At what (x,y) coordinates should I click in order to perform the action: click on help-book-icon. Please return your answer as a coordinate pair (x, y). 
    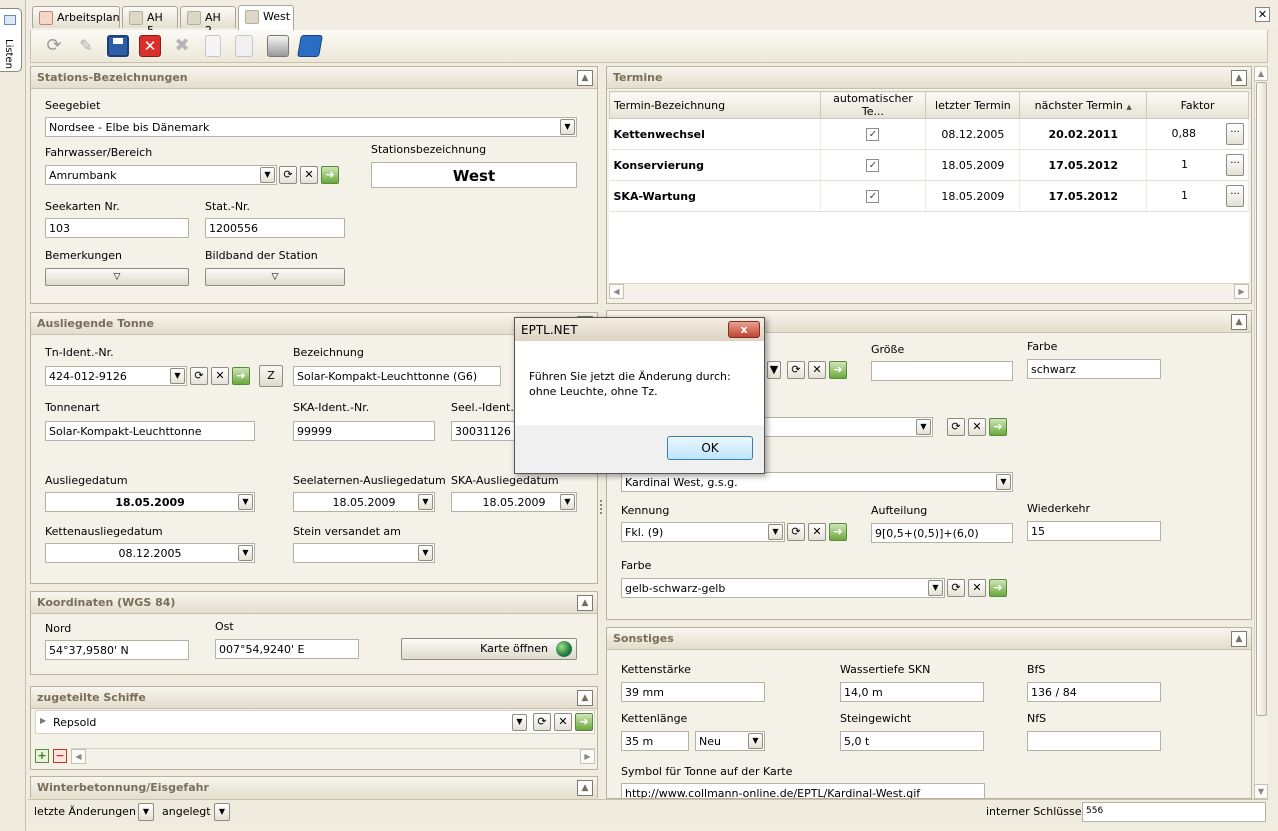
    Looking at the image, I should click on (310, 46).